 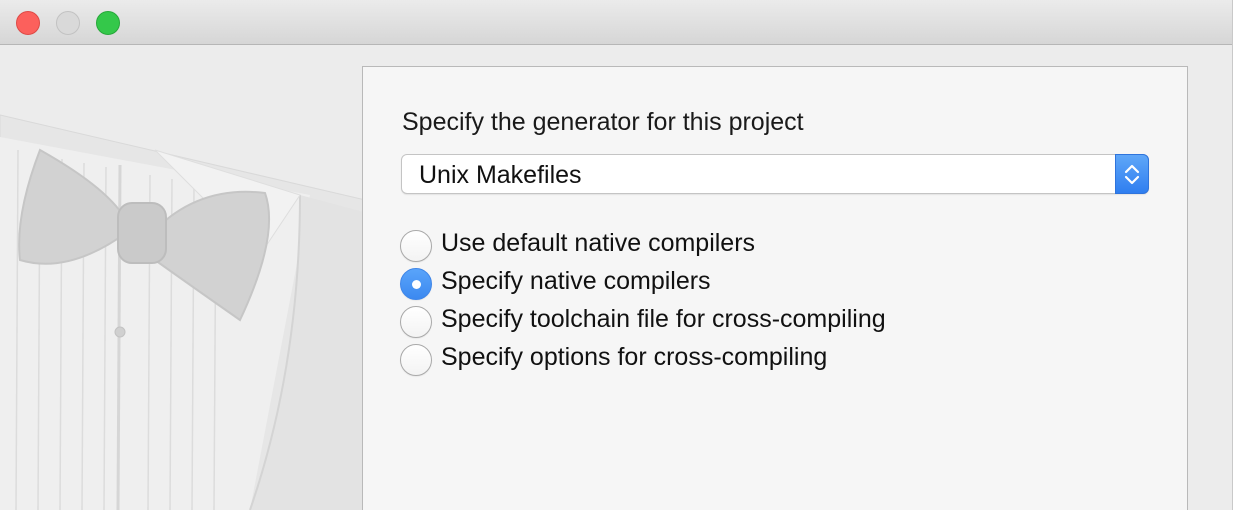 I want to click on radio-label: Specify options for cross-compiling, so click(x=634, y=357).